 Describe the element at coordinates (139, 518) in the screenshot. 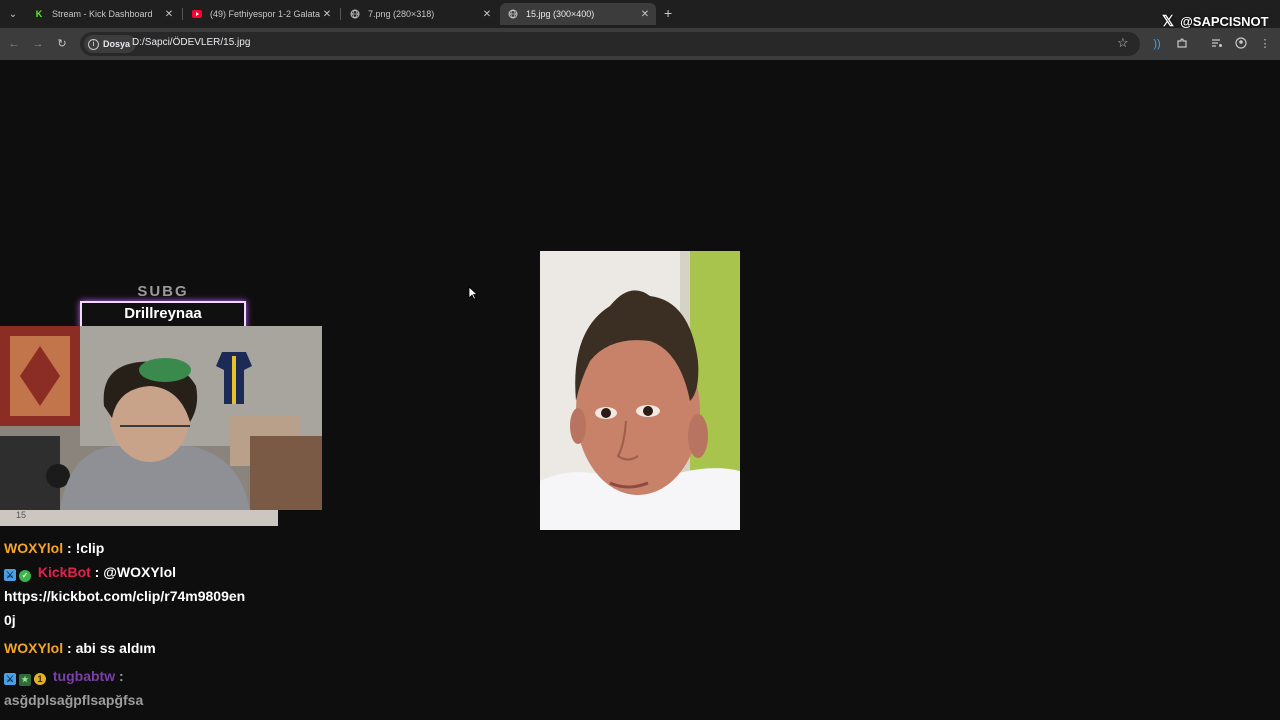

I see `webcam-caption-bar: 15` at that location.